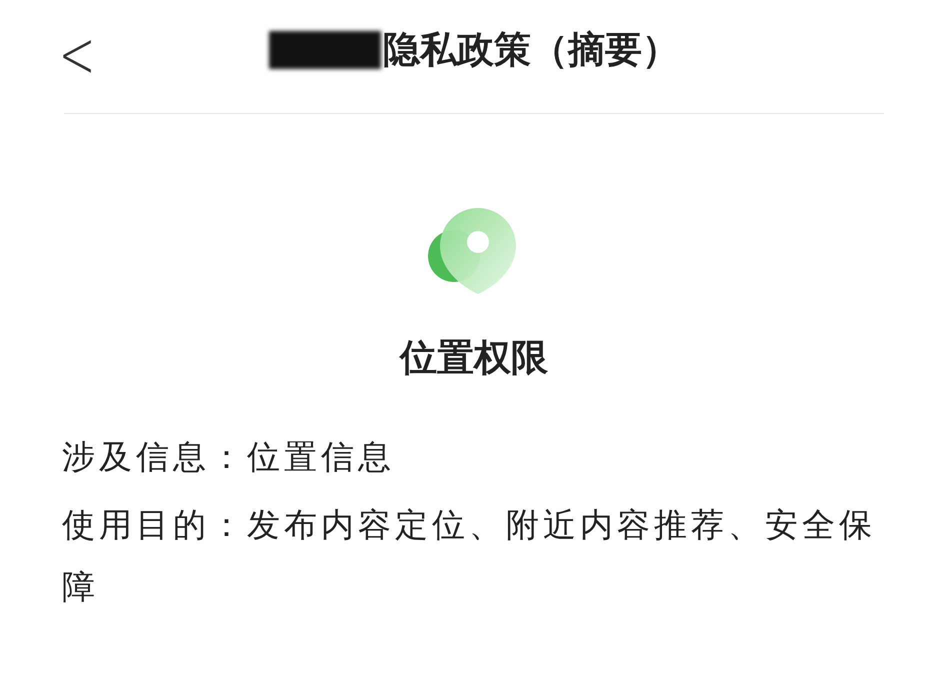 This screenshot has height=673, width=948. Describe the element at coordinates (531, 49) in the screenshot. I see `page-title: 隐私政策（摘要）` at that location.